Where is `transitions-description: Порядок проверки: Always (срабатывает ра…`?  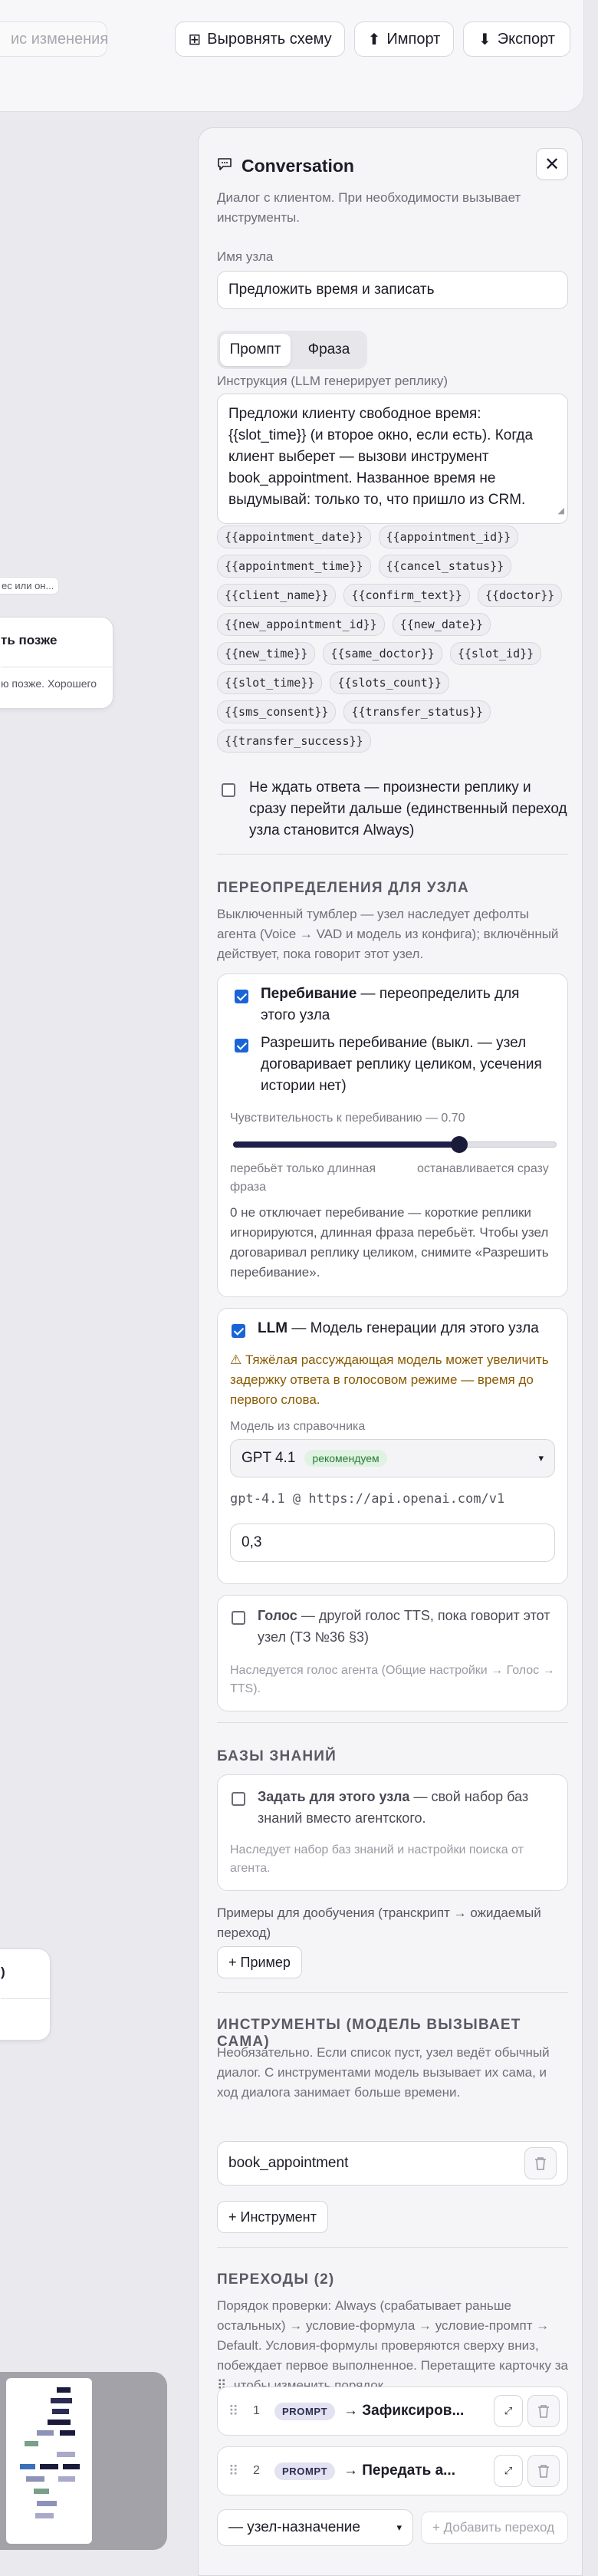
transitions-description: Порядок проверки: Always (срабатывает ра… is located at coordinates (392, 2345).